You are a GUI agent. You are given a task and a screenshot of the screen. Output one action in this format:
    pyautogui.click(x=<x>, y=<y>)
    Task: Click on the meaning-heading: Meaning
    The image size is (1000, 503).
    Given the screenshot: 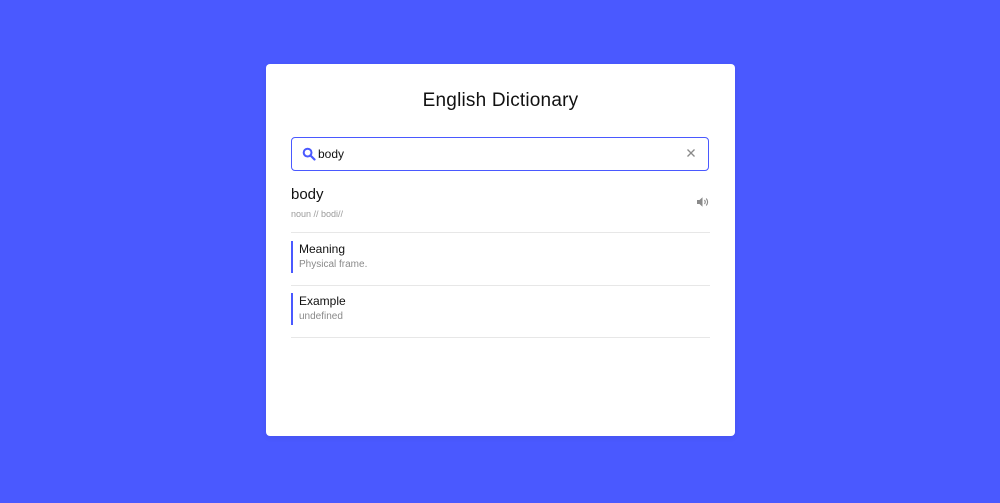 What is the action you would take?
    pyautogui.click(x=322, y=249)
    